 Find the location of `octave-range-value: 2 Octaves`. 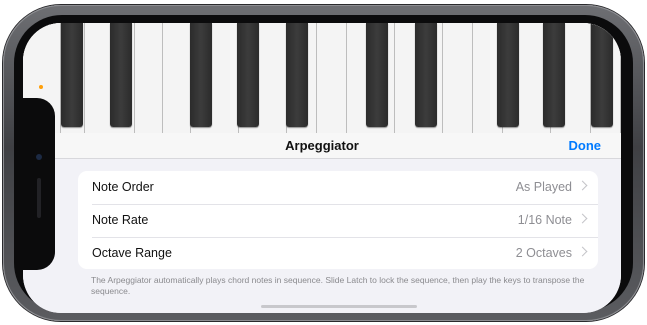

octave-range-value: 2 Octaves is located at coordinates (543, 253).